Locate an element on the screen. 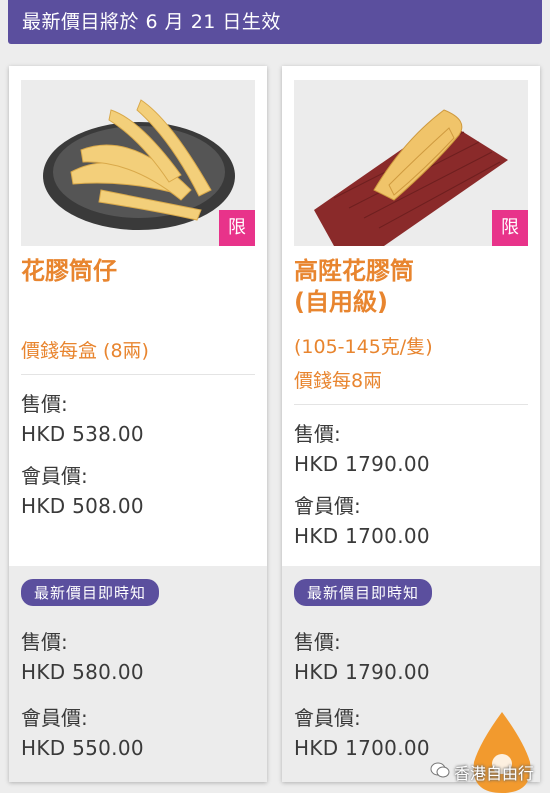  product-name: 花膠筒仔 is located at coordinates (69, 271).